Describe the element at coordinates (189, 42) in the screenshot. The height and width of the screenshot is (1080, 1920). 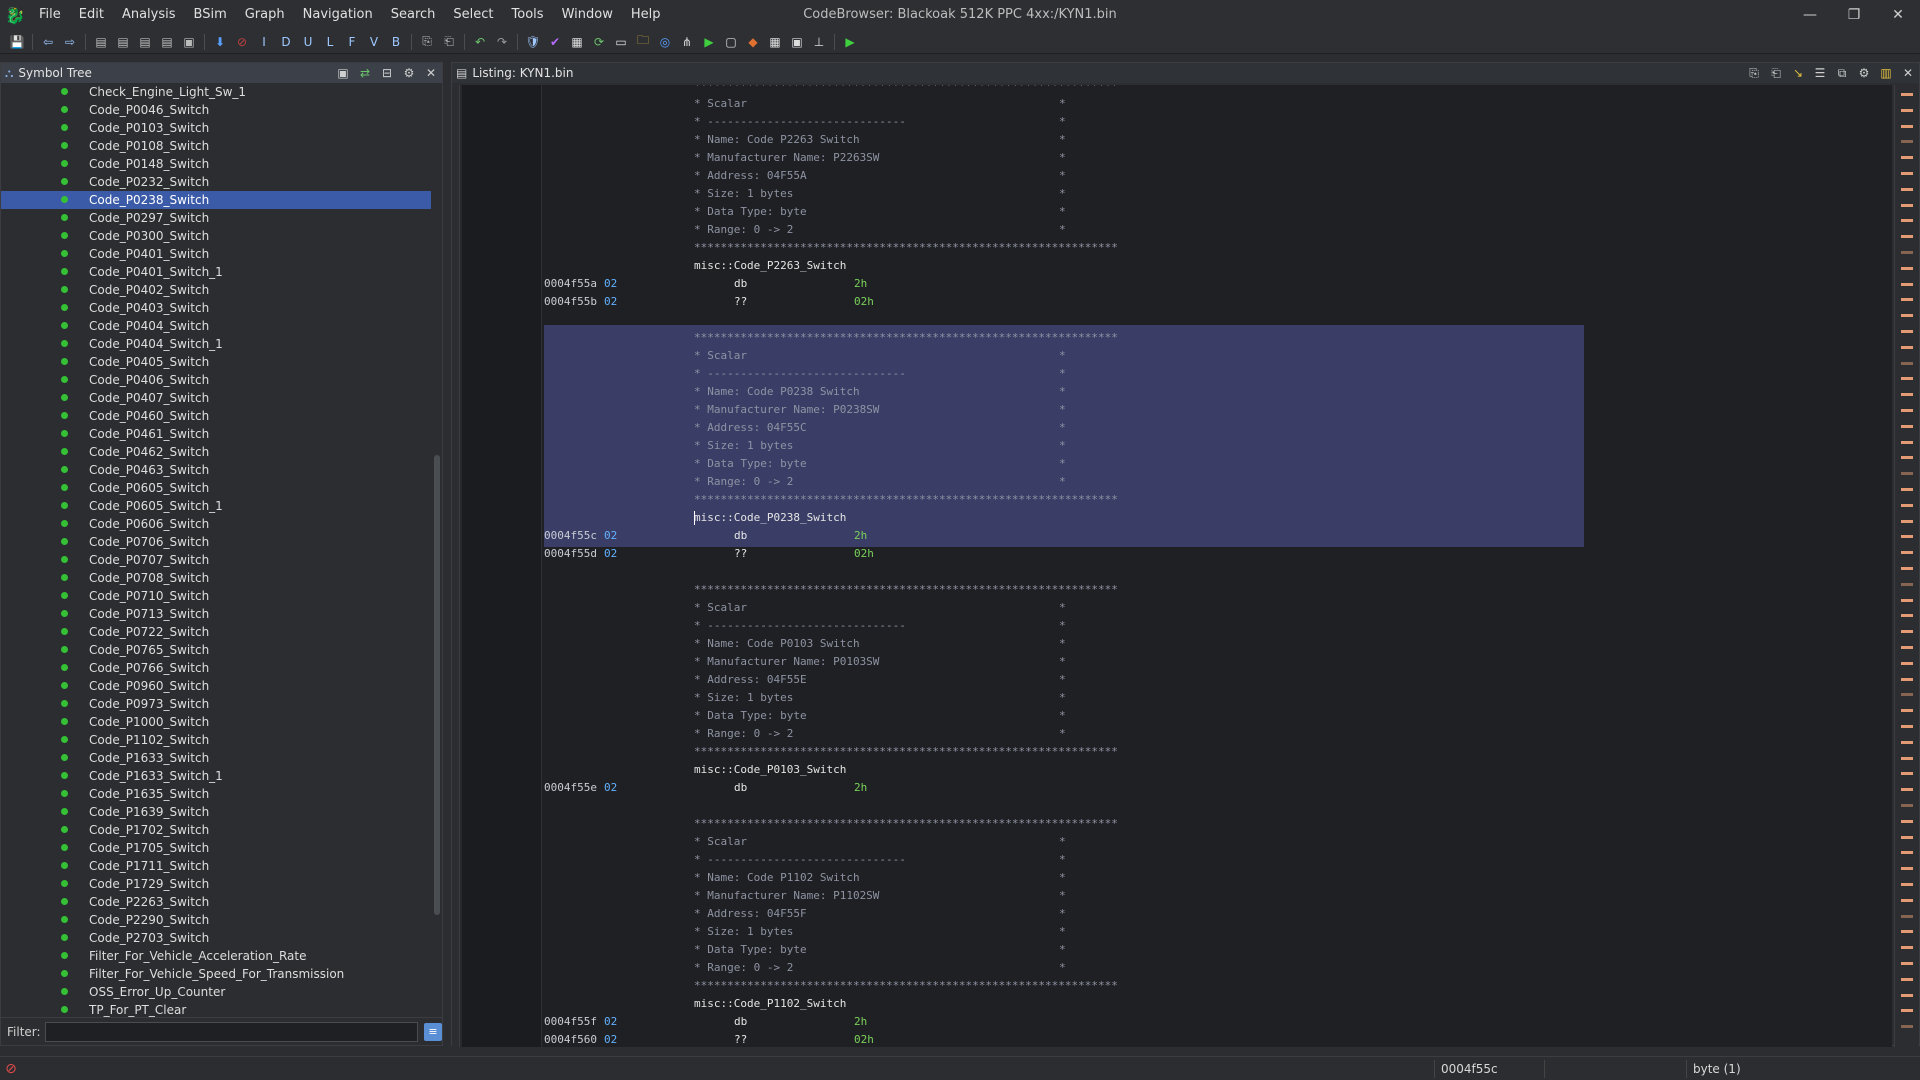
I see `nav-function-icon: ▣` at that location.